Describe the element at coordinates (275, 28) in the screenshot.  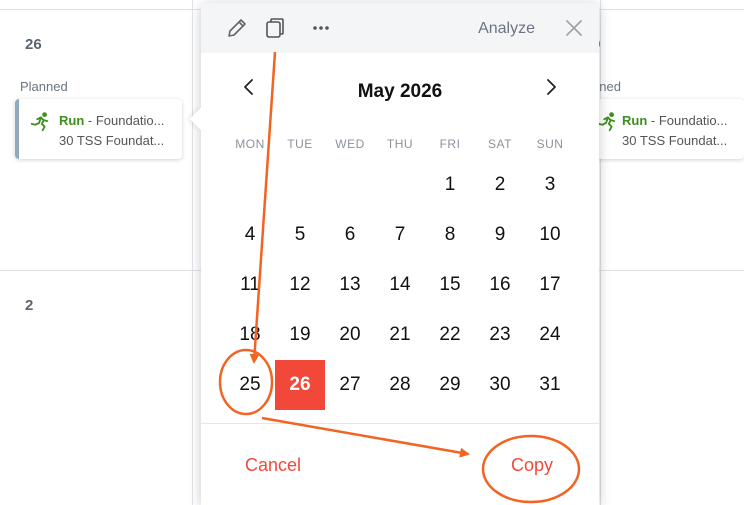
I see `copy-icon` at that location.